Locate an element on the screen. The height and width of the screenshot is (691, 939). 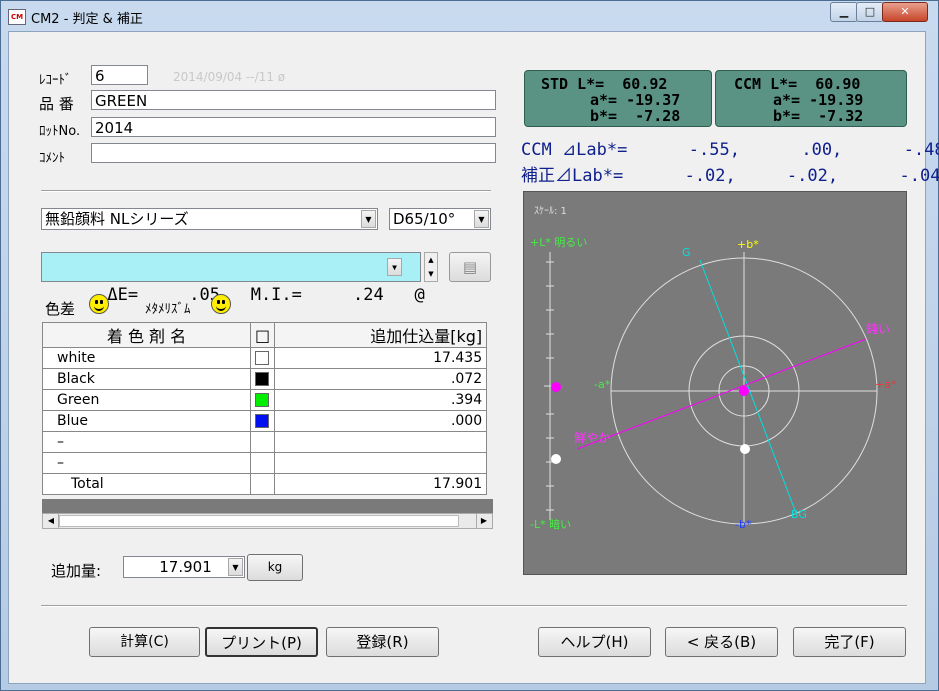
l-point-ccm is located at coordinates (556, 459).